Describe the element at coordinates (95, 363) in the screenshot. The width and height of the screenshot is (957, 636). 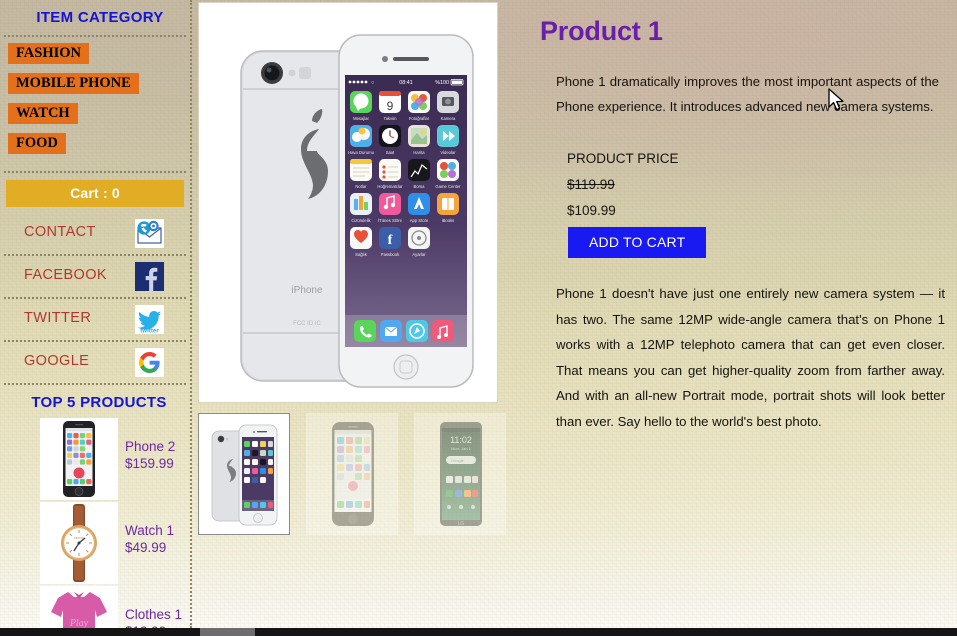
I see `social-row-google: GOOGLE` at that location.